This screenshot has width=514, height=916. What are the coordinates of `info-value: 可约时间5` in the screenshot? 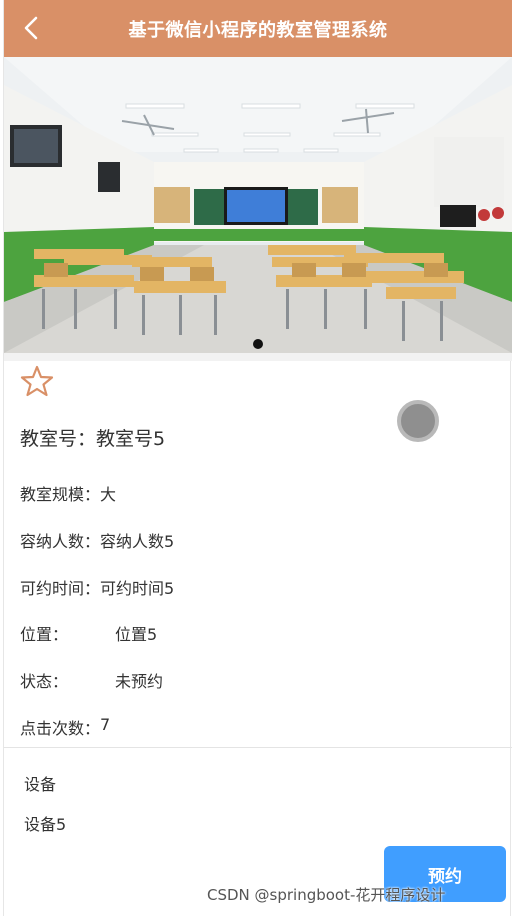 It's located at (137, 588).